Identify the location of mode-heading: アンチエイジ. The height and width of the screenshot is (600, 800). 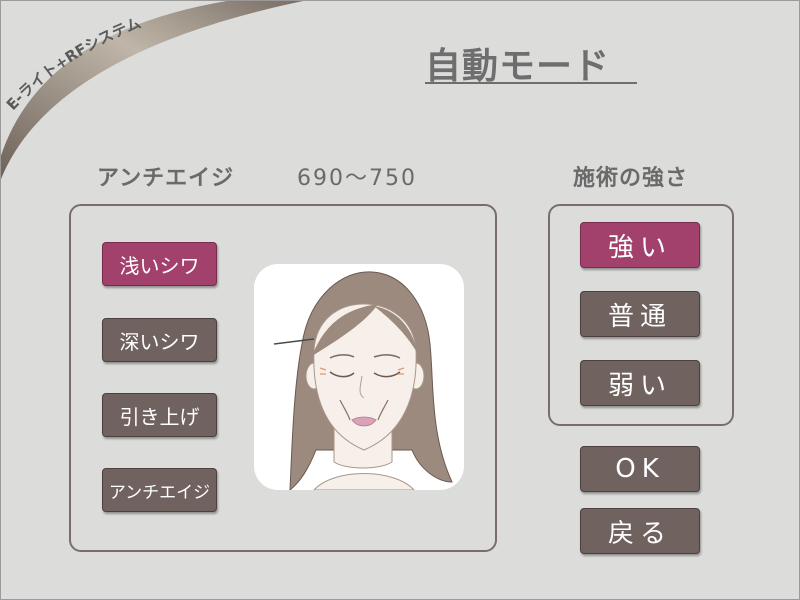
(166, 178).